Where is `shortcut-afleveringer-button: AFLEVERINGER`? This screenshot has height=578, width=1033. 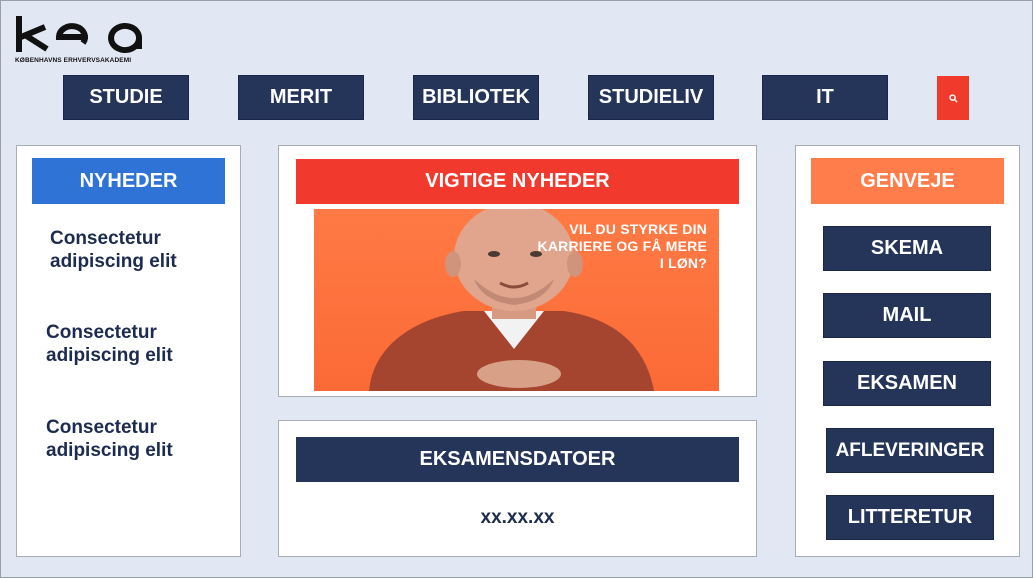 shortcut-afleveringer-button: AFLEVERINGER is located at coordinates (910, 450).